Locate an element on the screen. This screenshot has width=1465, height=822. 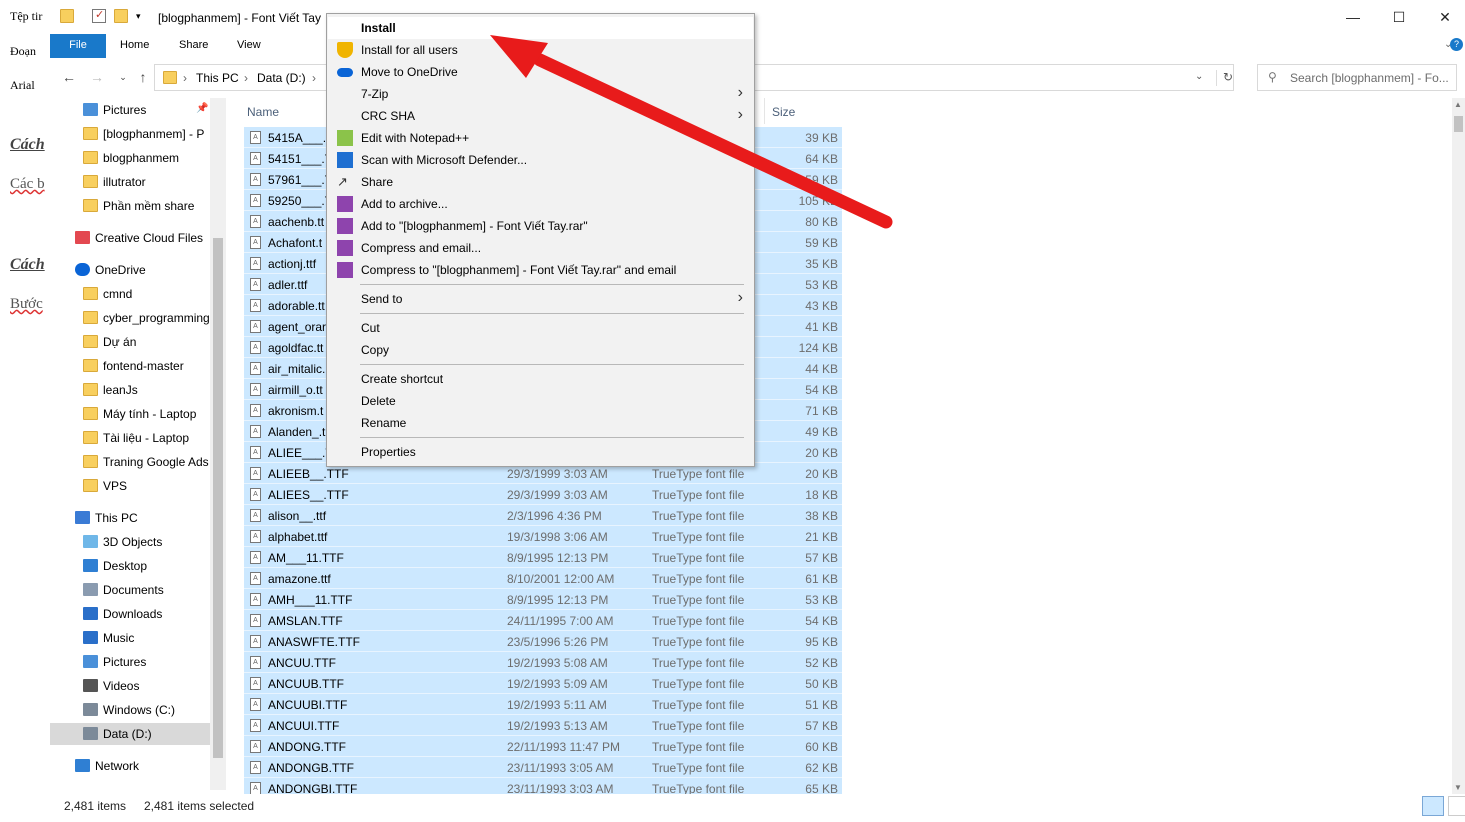
sidebar-item: illutrator is located at coordinates (130, 182).